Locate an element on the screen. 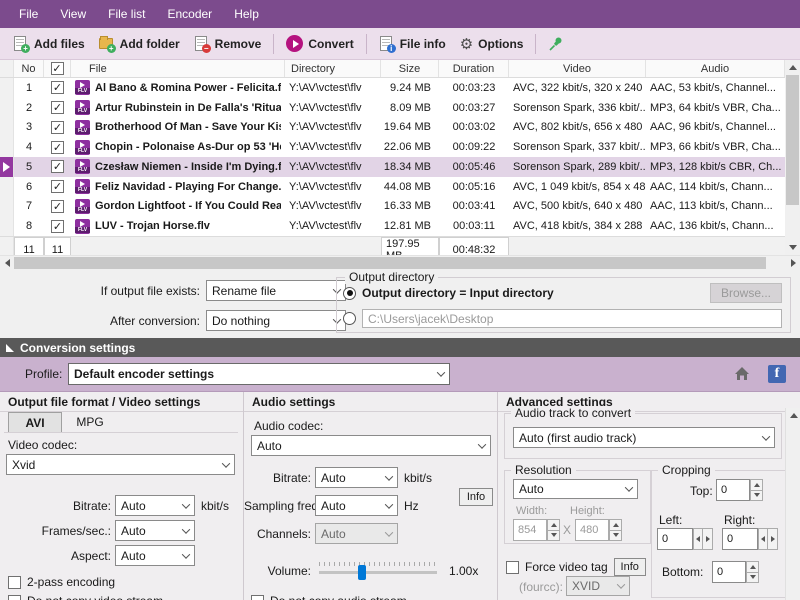  directory-cell: Y:\AV\vctest\flv is located at coordinates (325, 186).